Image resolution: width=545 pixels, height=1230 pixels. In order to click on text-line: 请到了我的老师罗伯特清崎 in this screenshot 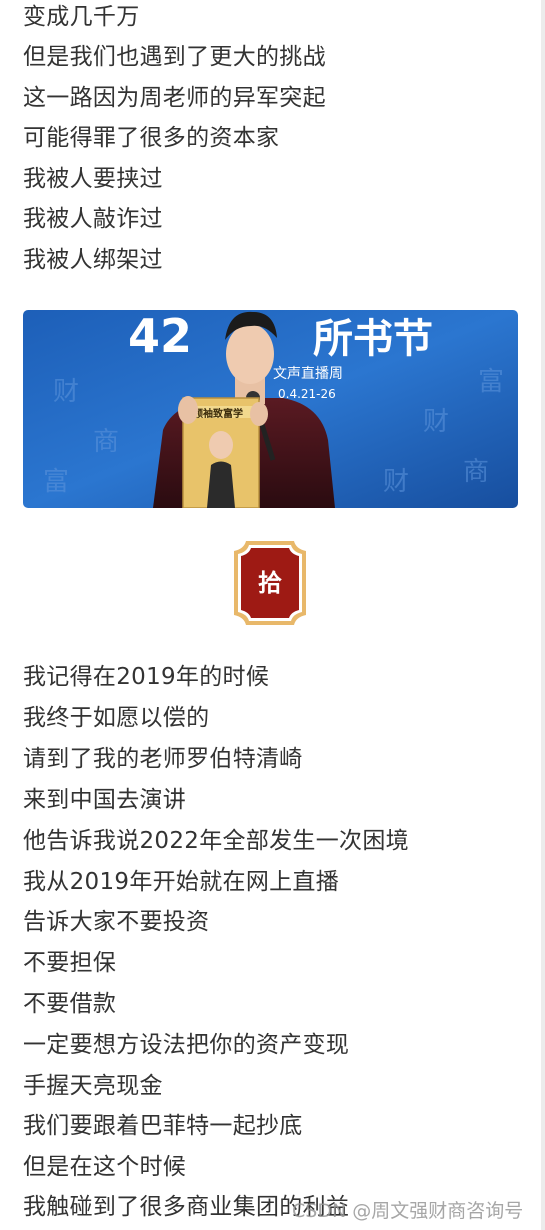, I will do `click(163, 759)`.